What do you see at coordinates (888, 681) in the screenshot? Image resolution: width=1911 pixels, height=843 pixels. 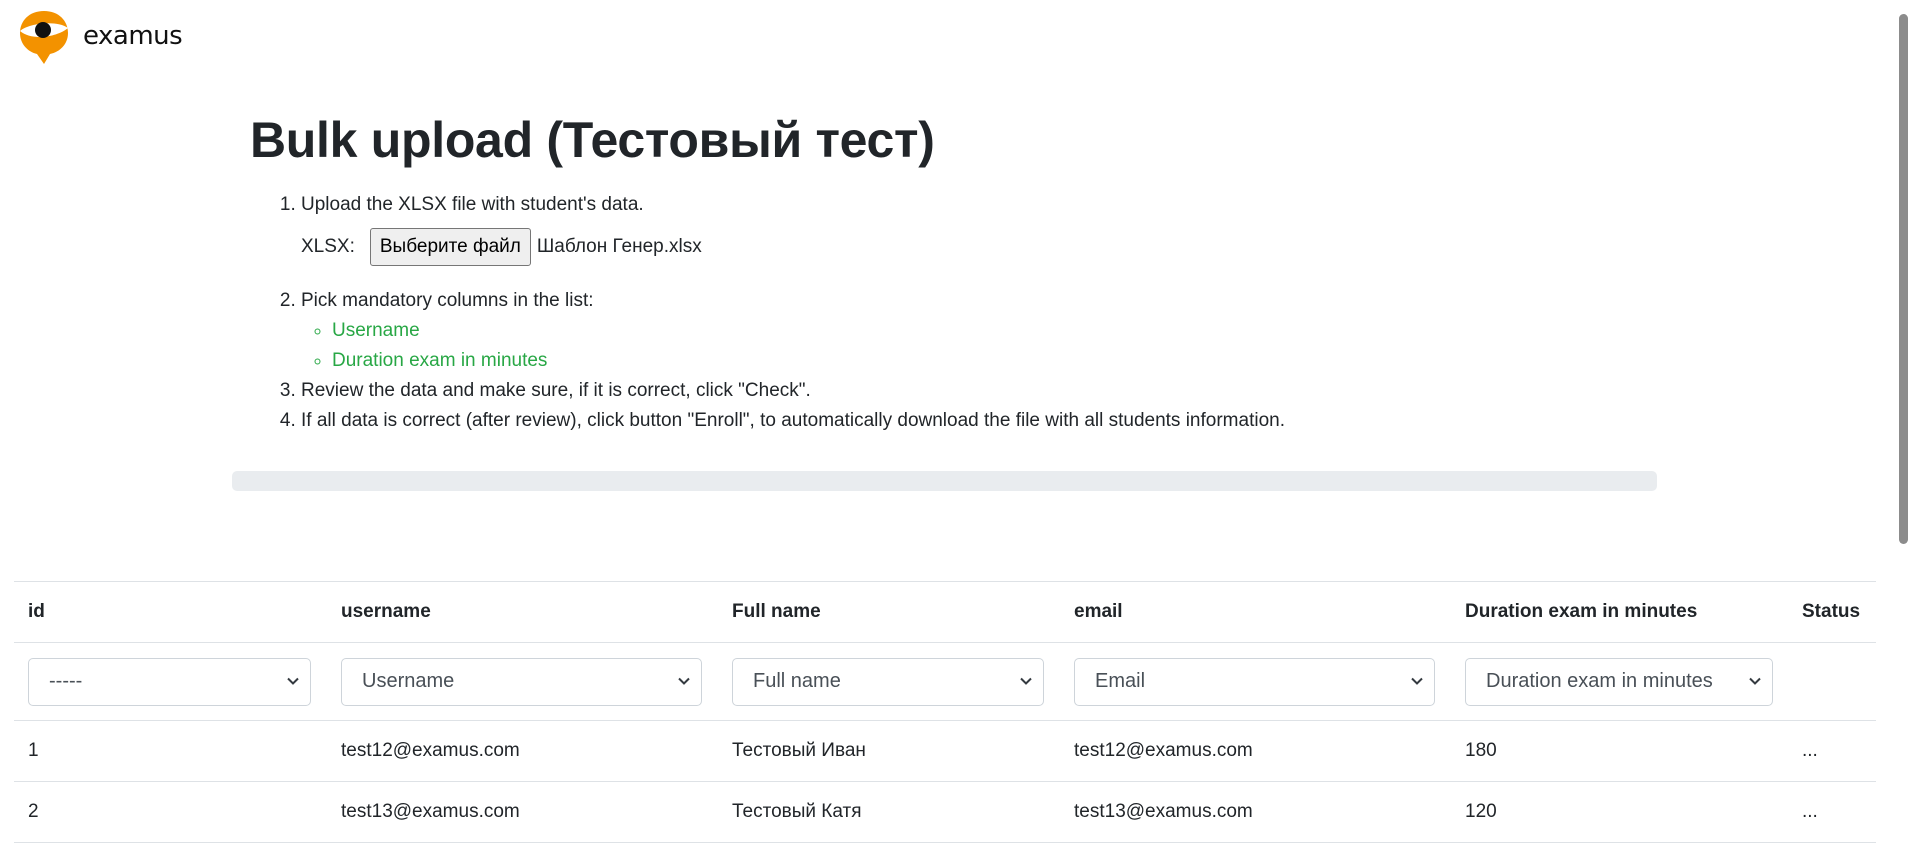 I see `full-name-column-select: Full name` at bounding box center [888, 681].